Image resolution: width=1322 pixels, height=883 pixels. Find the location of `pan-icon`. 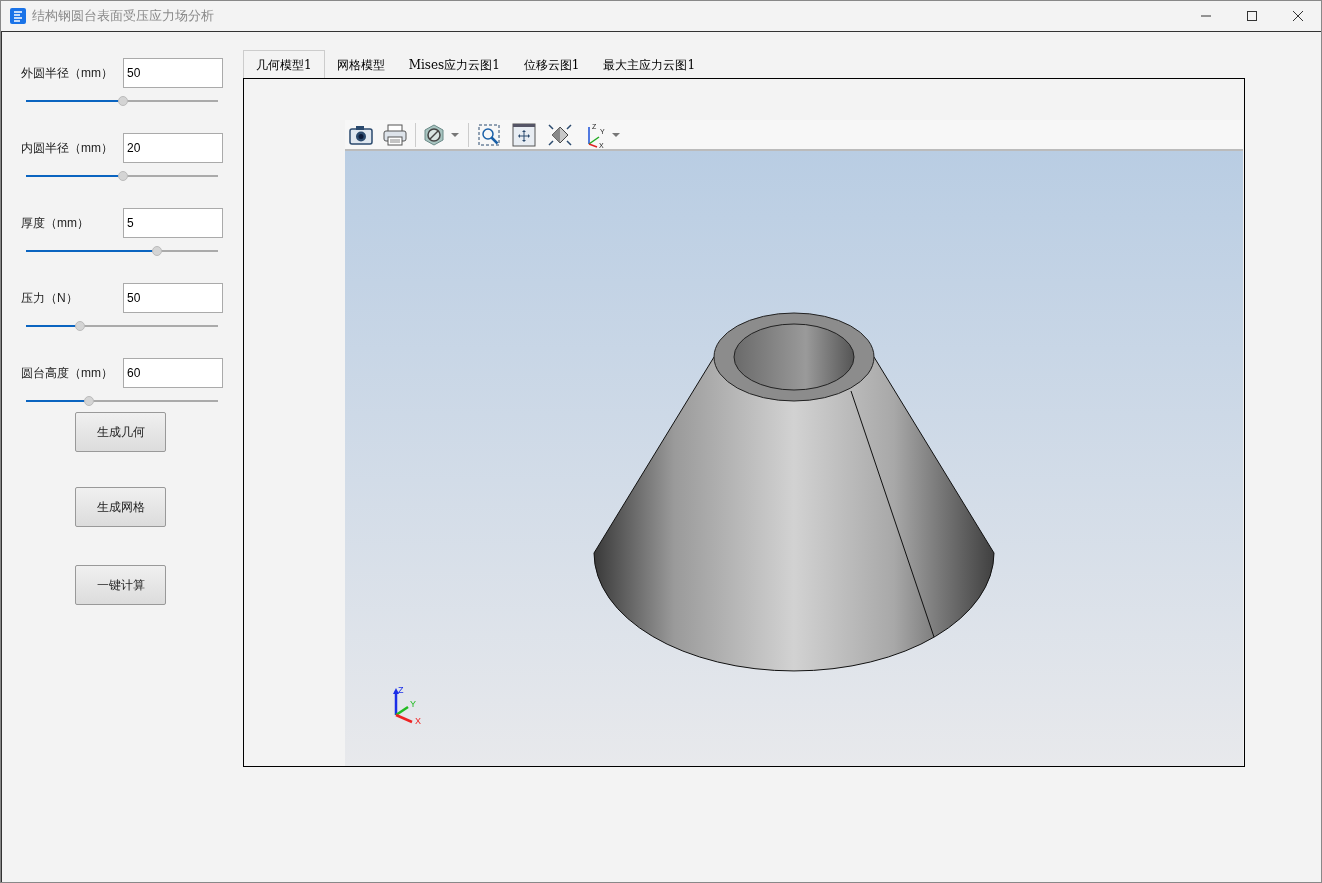

pan-icon is located at coordinates (524, 134).